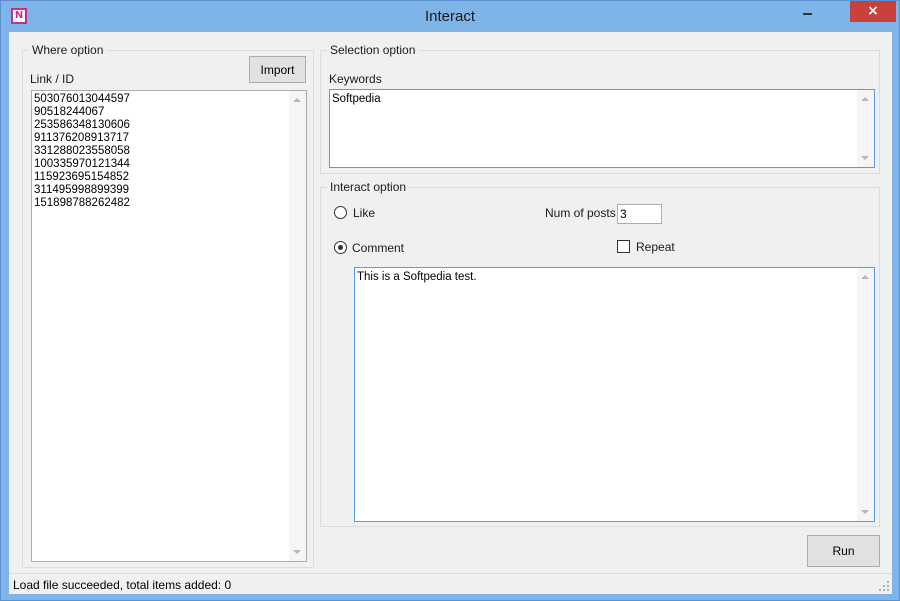 This screenshot has height=601, width=900. What do you see at coordinates (884, 586) in the screenshot?
I see `resize-grip-icon` at bounding box center [884, 586].